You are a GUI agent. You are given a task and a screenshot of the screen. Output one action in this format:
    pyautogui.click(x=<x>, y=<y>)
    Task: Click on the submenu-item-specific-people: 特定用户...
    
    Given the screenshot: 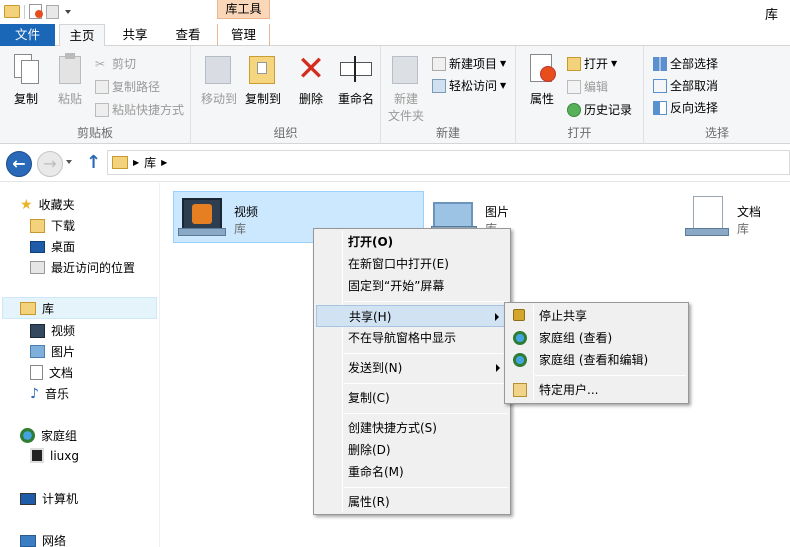 What is the action you would take?
    pyautogui.click(x=596, y=390)
    